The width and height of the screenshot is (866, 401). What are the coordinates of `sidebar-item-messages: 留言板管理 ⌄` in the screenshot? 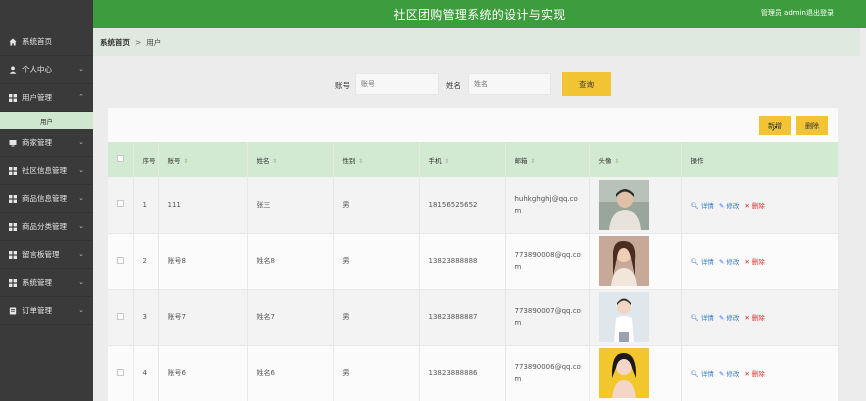 It's located at (46, 255).